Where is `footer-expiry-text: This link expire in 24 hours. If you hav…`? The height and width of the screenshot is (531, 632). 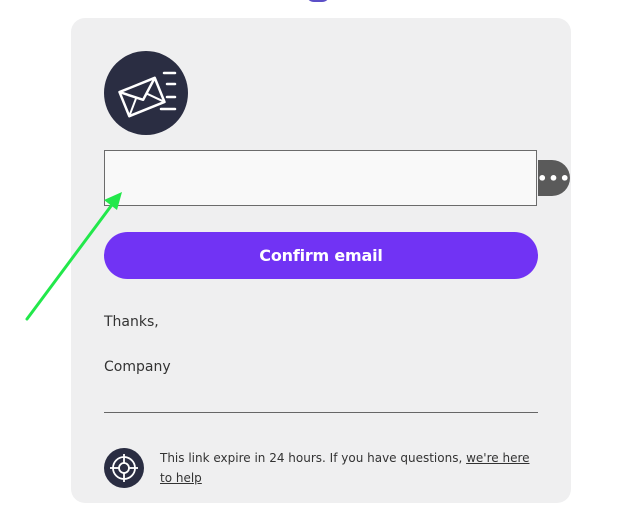
footer-expiry-text: This link expire in 24 hours. If you hav… is located at coordinates (313, 458).